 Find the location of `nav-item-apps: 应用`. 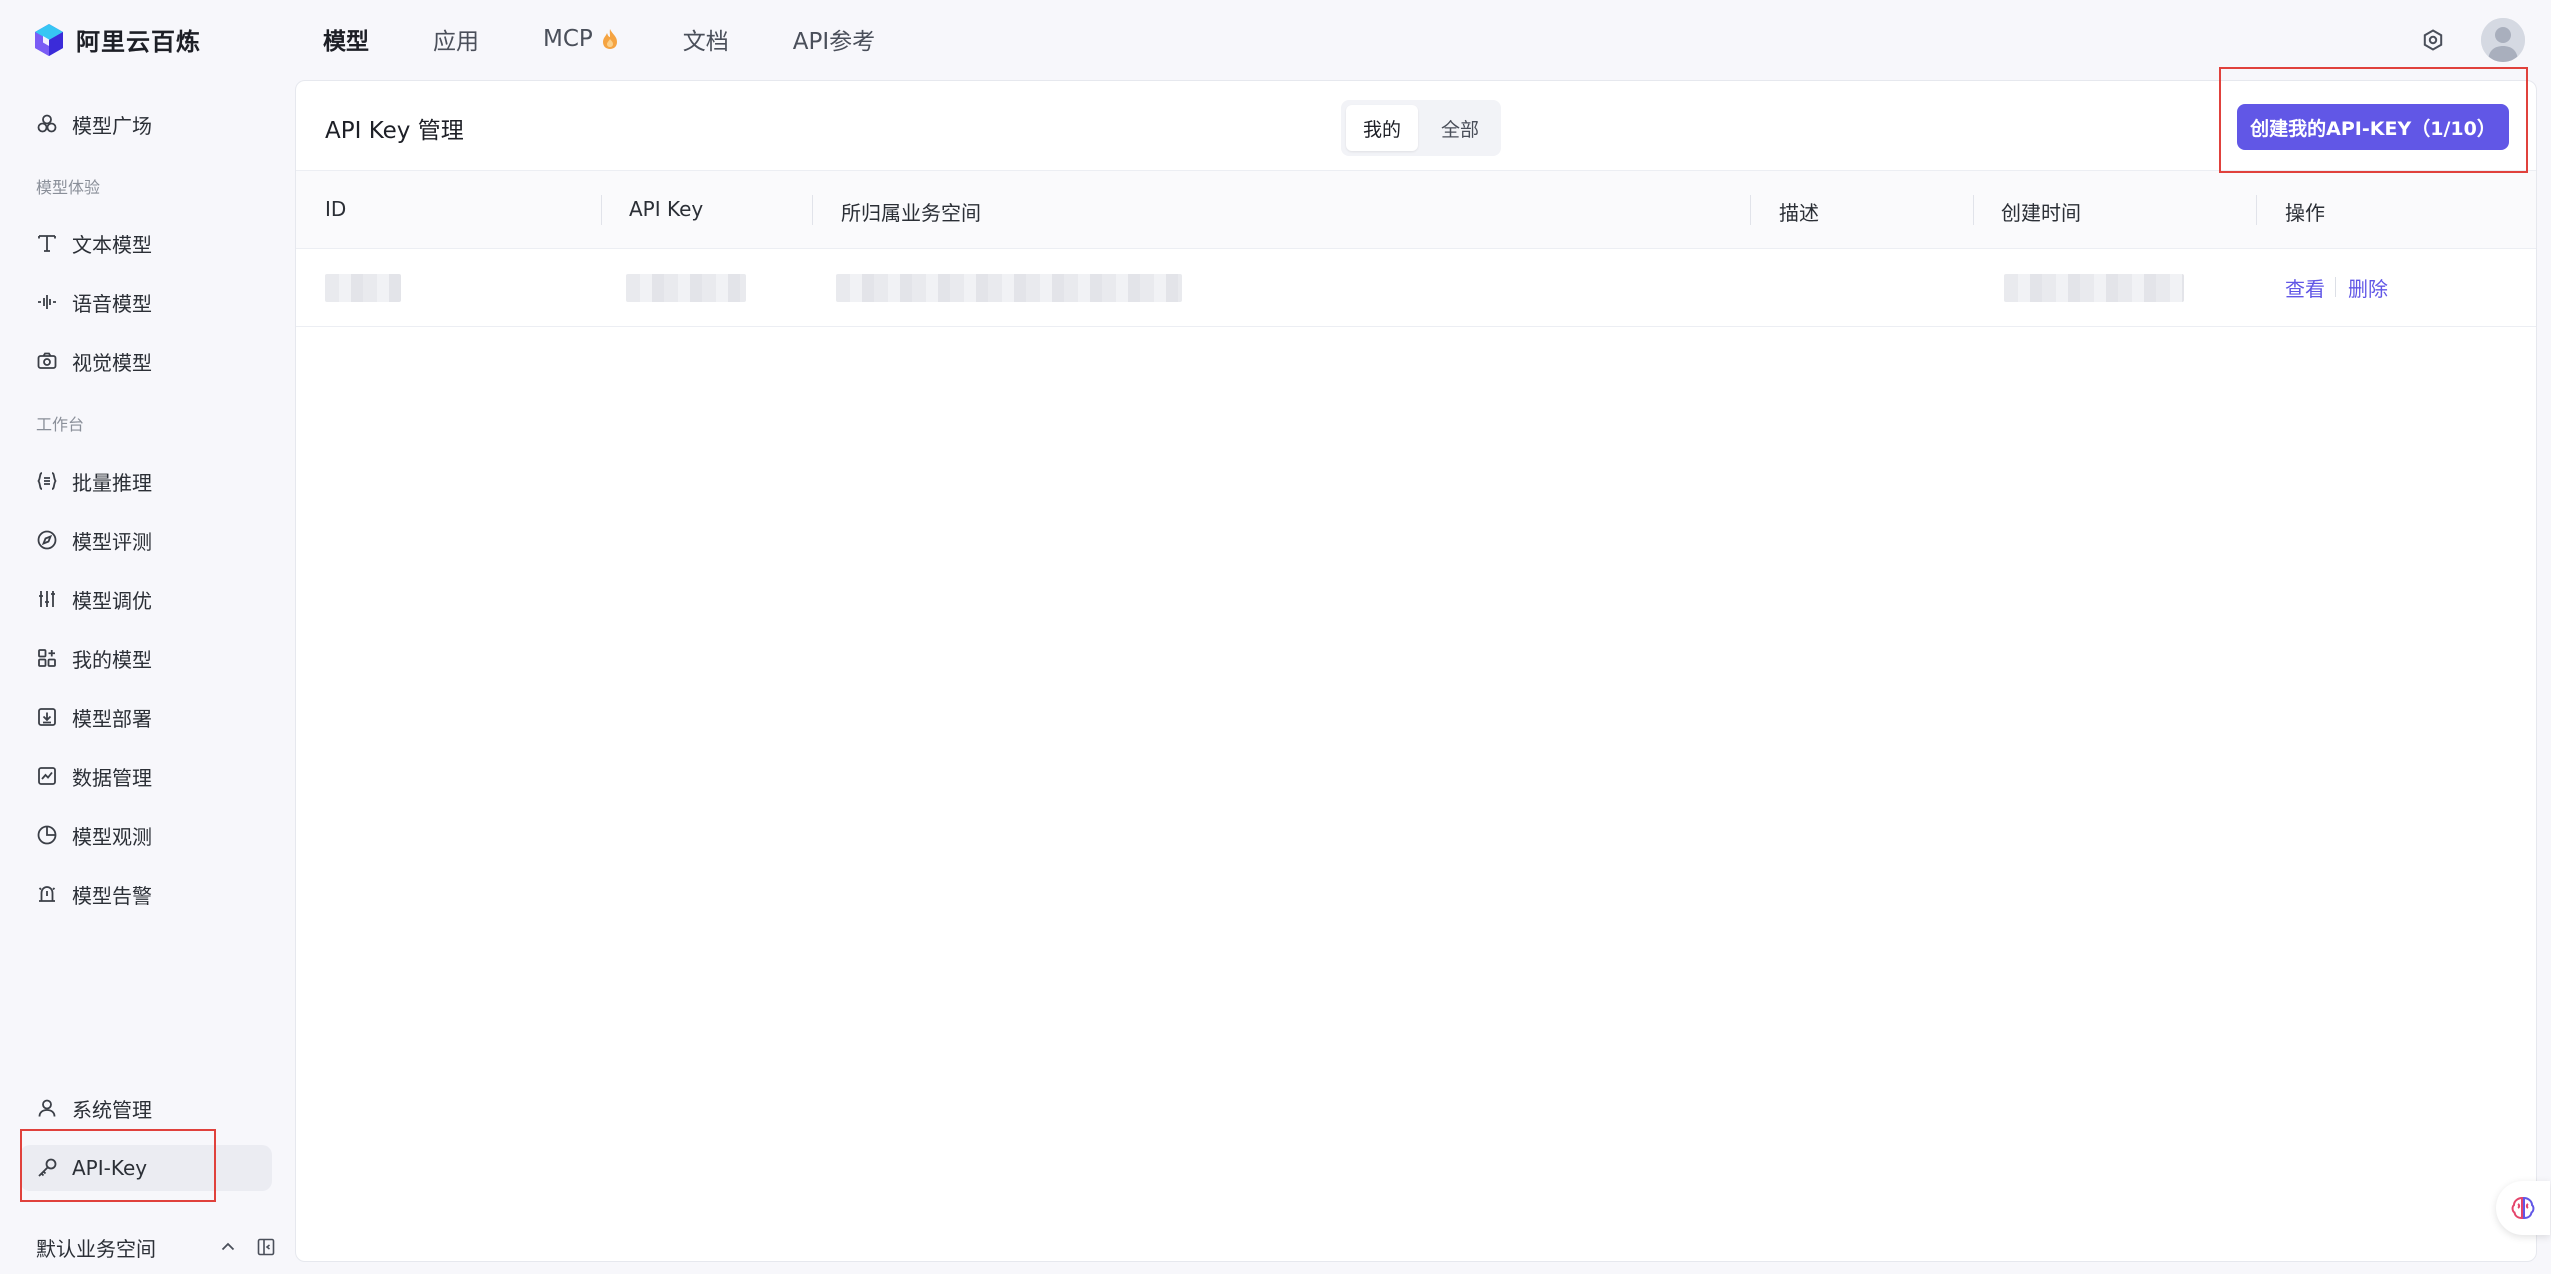

nav-item-apps: 应用 is located at coordinates (456, 39).